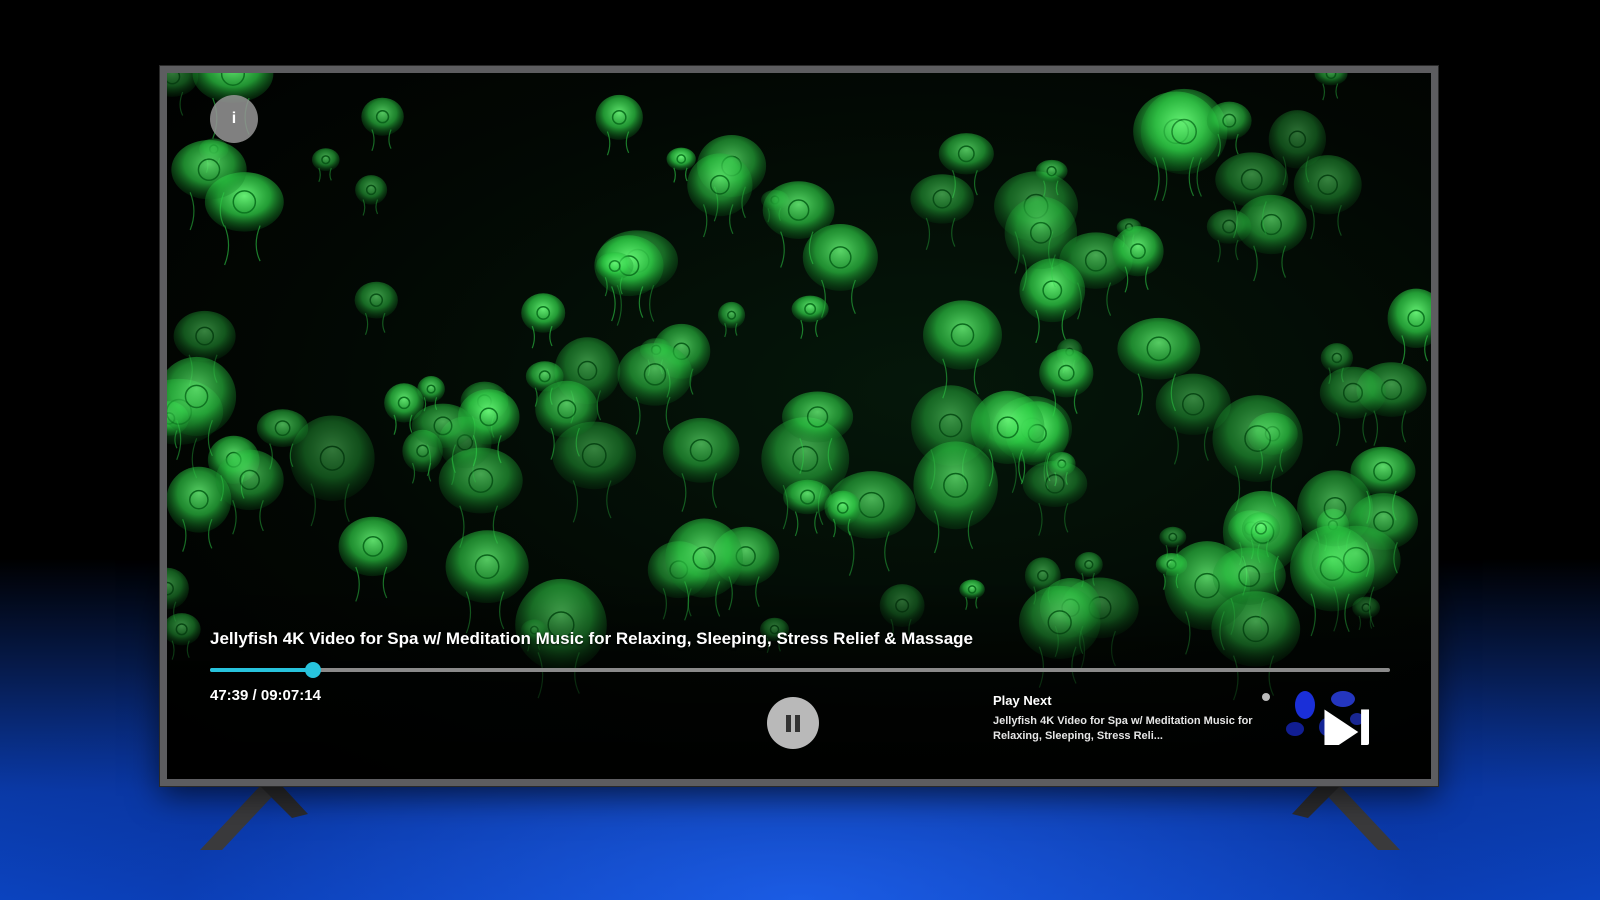 This screenshot has width=1600, height=900. What do you see at coordinates (254, 818) in the screenshot?
I see `tv-stand-left` at bounding box center [254, 818].